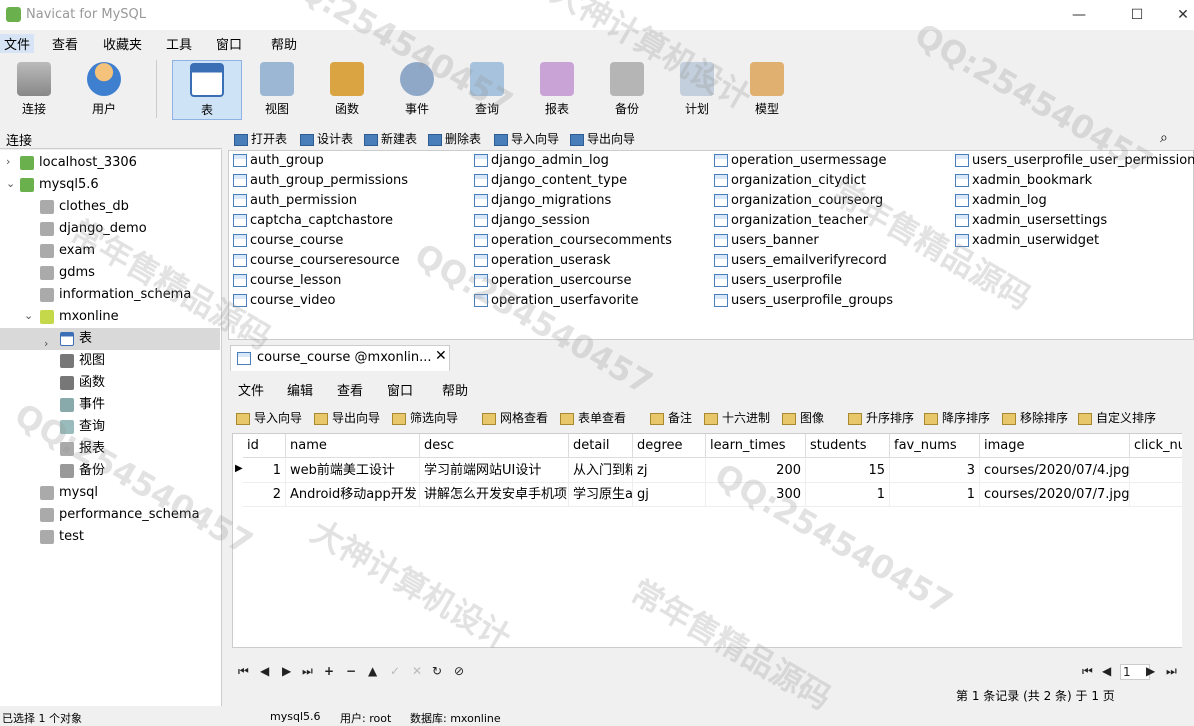 The image size is (1194, 726). What do you see at coordinates (1087, 671) in the screenshot?
I see `first-page-icon: ⏮` at bounding box center [1087, 671].